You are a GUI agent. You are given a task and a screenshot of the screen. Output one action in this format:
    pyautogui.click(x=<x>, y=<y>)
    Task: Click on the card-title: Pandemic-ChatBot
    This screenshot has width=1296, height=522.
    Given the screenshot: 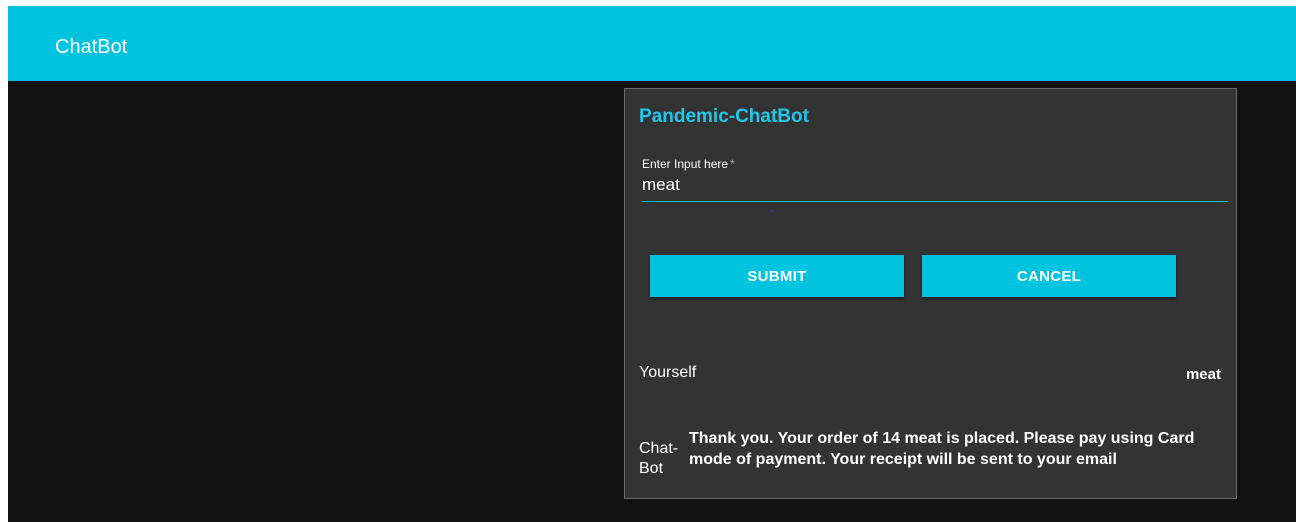 What is the action you would take?
    pyautogui.click(x=724, y=116)
    